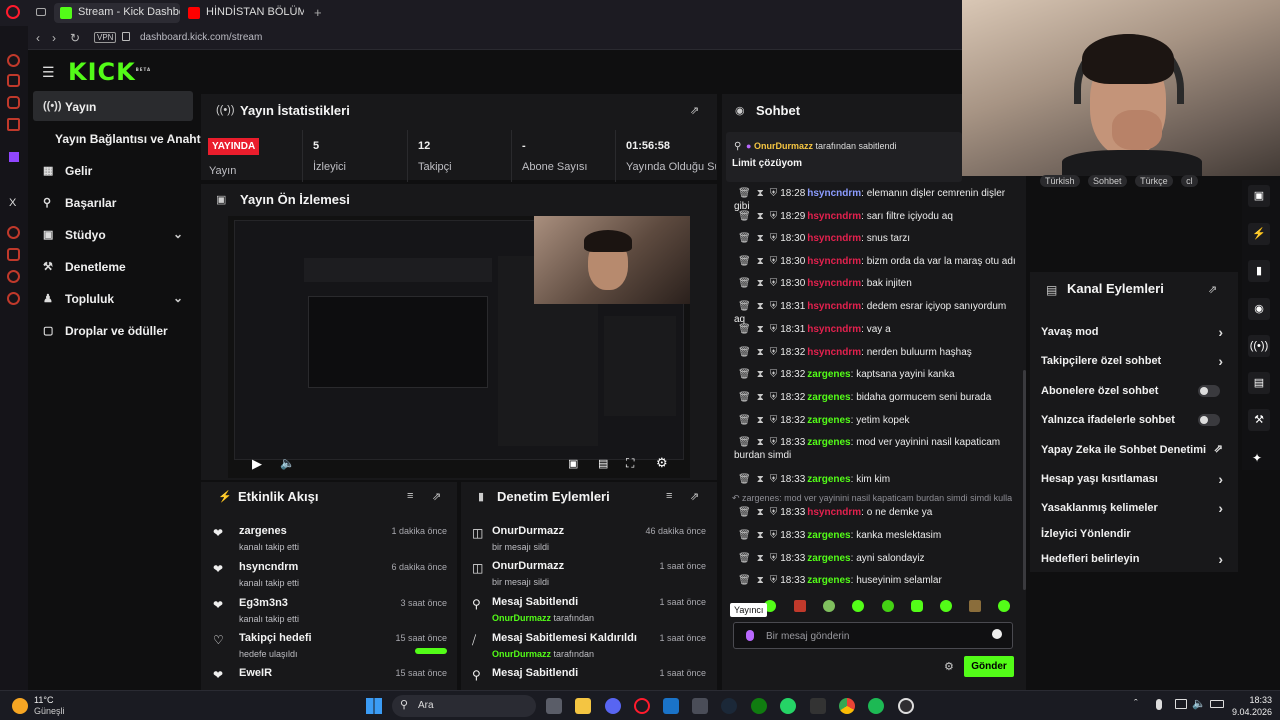 Image resolution: width=1280 pixels, height=720 pixels. I want to click on chat-message: 🗑 ⧗ ⛨ 18:33 hsyncndrm: o ne demke ya, so click(876, 512).